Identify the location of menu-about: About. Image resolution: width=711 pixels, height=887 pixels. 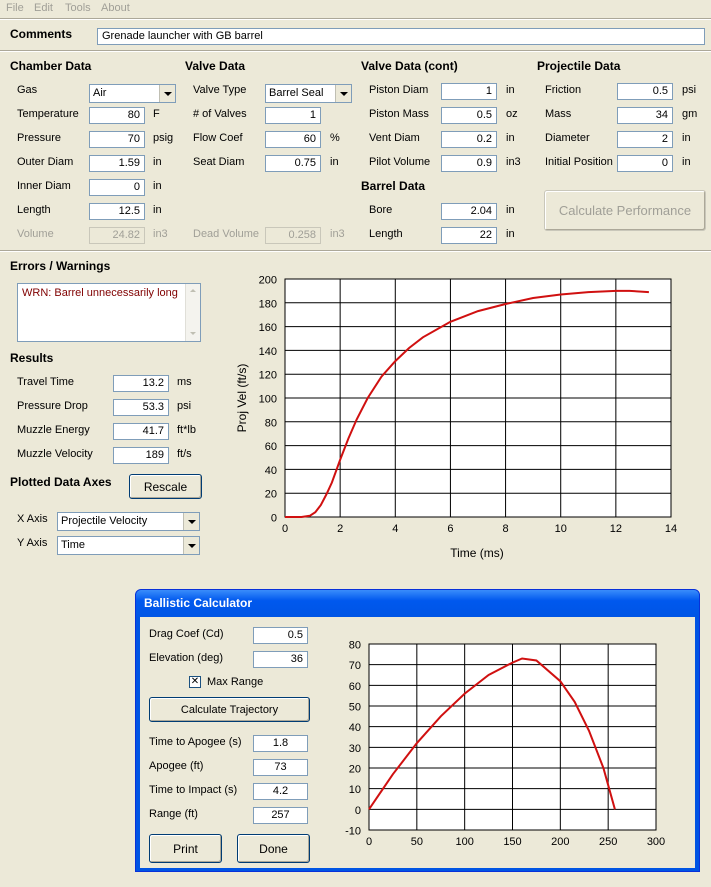
(115, 8).